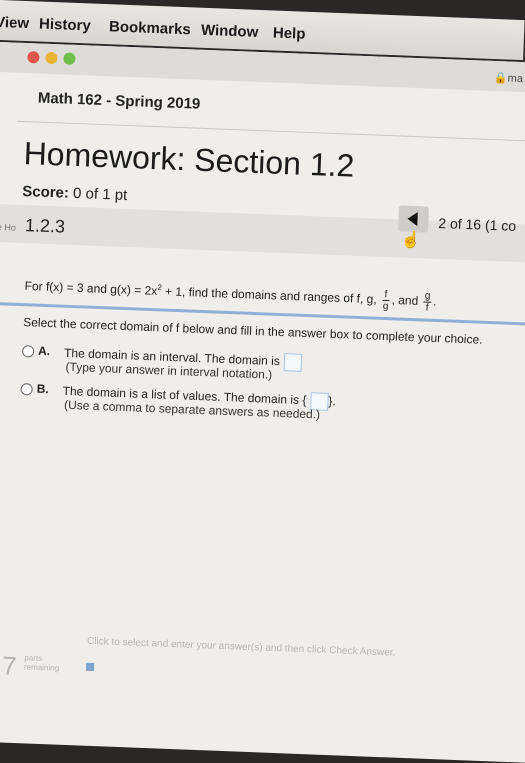  Describe the element at coordinates (28, 351) in the screenshot. I see `option-a-radio` at that location.